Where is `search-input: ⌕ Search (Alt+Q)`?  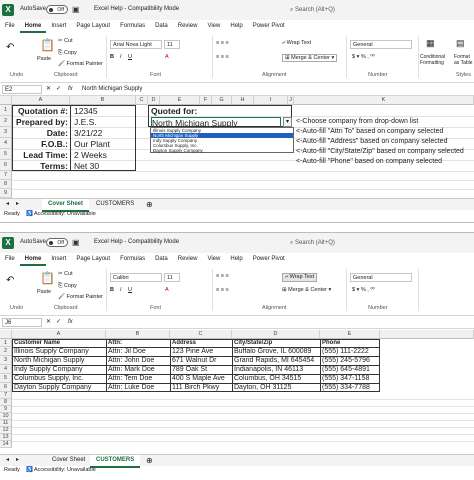
search-input: ⌕ Search (Alt+Q) is located at coordinates (350, 10).